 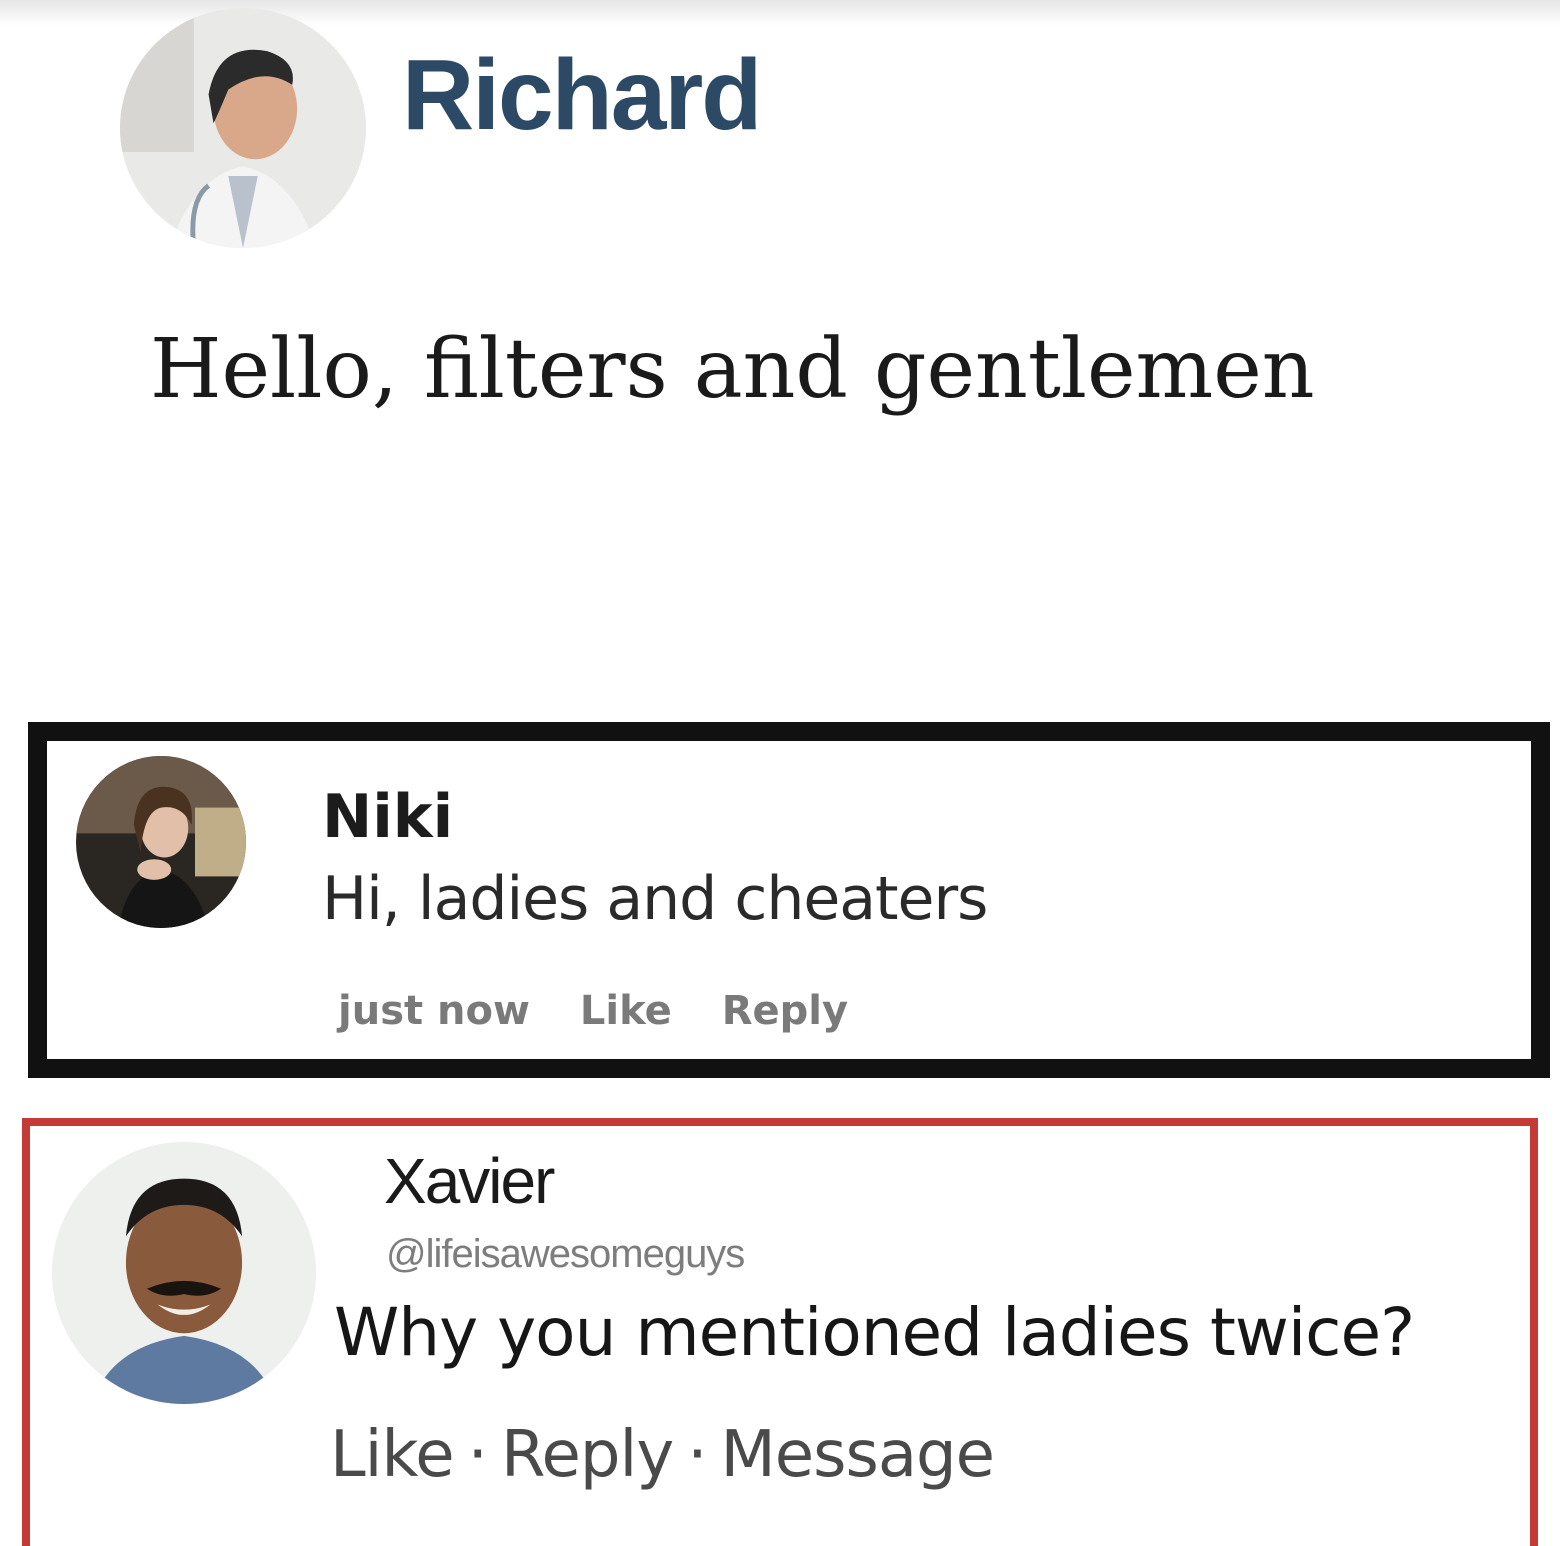 I want to click on message-button: Message, so click(x=858, y=1455).